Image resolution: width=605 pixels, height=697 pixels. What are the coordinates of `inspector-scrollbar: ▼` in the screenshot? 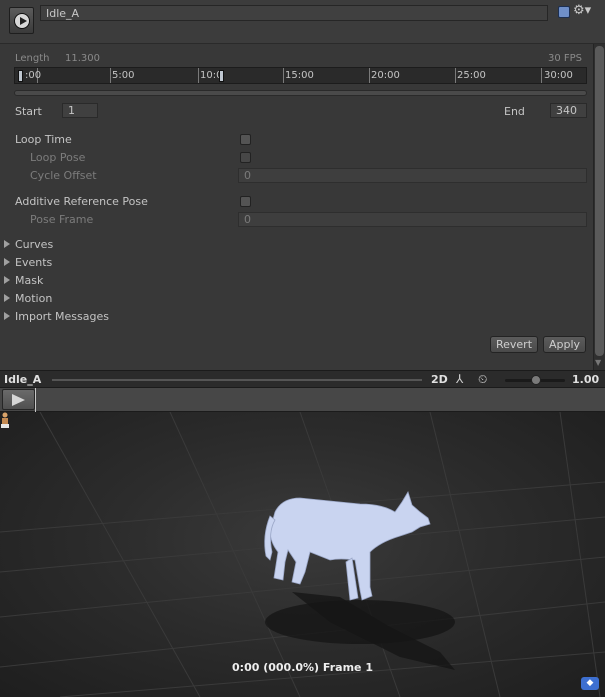 It's located at (599, 207).